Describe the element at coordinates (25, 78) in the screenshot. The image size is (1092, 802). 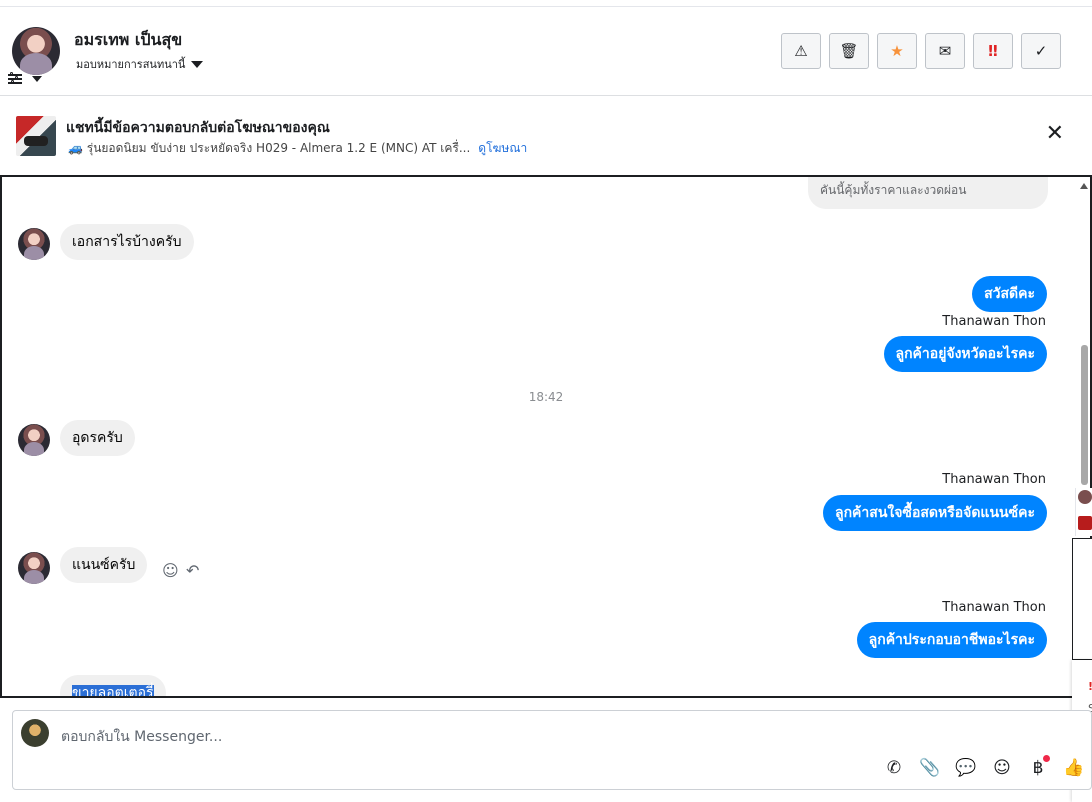
I see `filter-menu` at that location.